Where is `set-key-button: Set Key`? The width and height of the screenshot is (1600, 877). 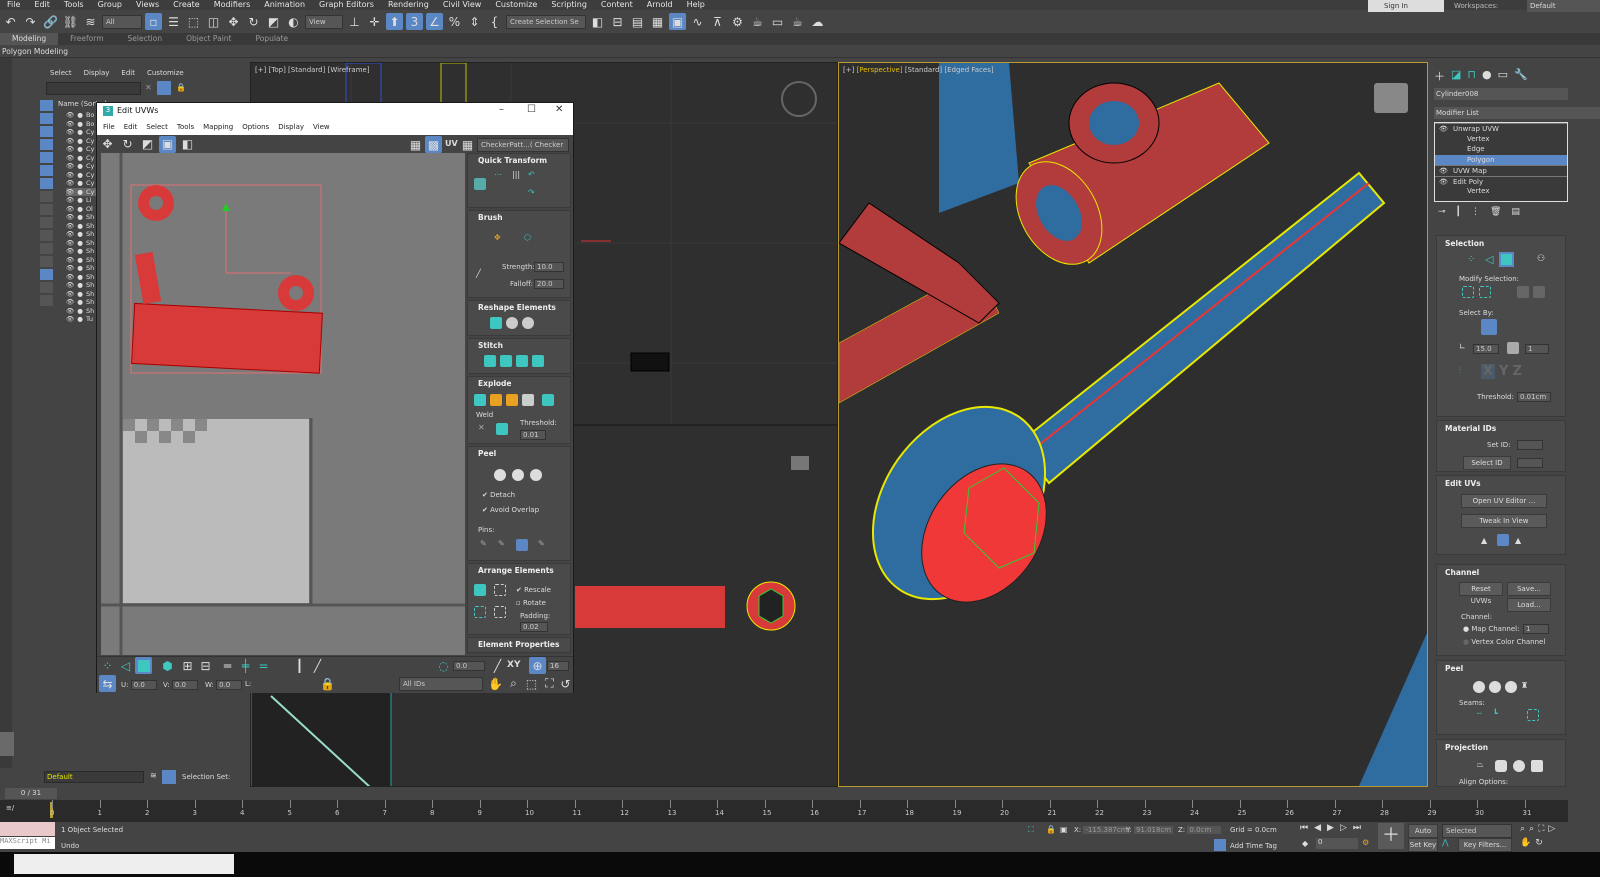 set-key-button: Set Key is located at coordinates (1423, 845).